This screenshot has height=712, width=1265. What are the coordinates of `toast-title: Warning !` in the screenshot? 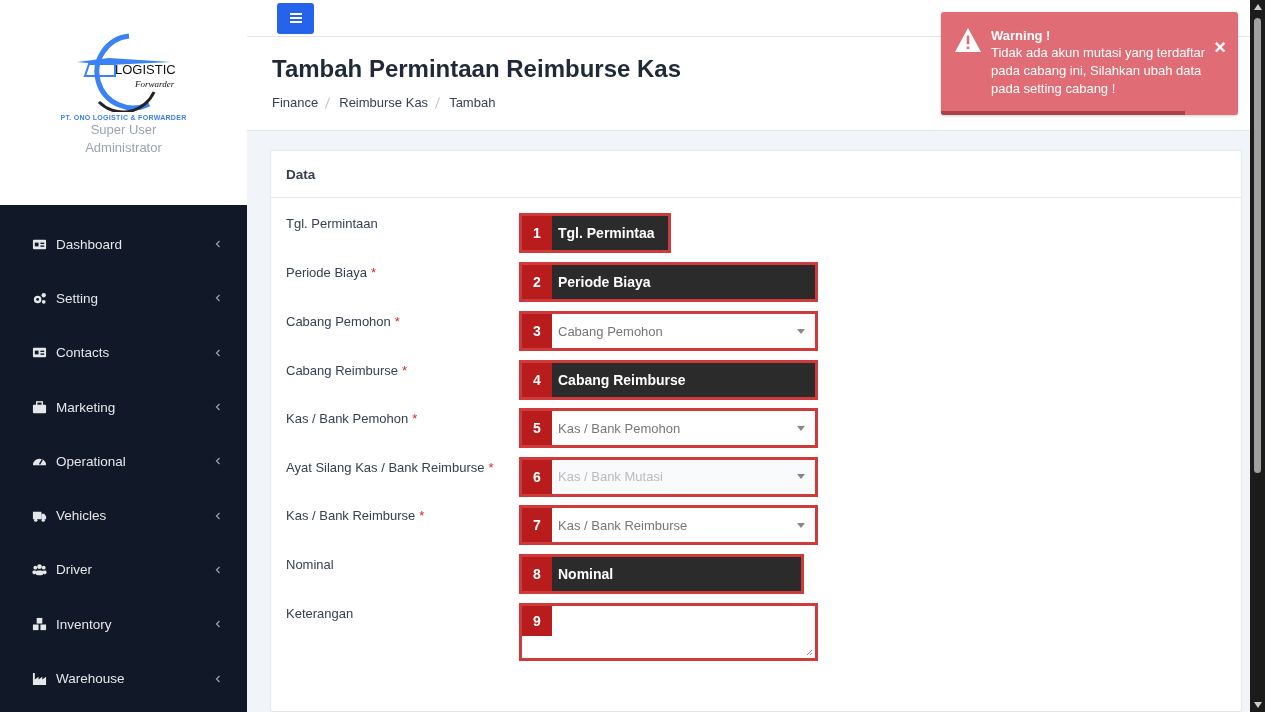 It's located at (1021, 35).